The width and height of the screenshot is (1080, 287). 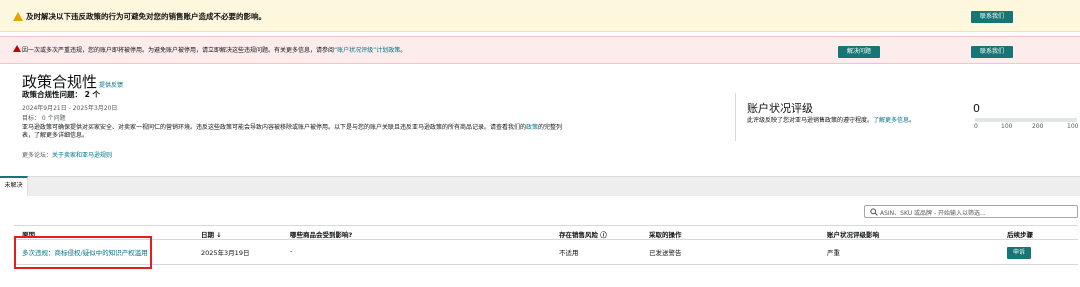 I want to click on resolved-target: 目标： 0 个问题, so click(x=44, y=118).